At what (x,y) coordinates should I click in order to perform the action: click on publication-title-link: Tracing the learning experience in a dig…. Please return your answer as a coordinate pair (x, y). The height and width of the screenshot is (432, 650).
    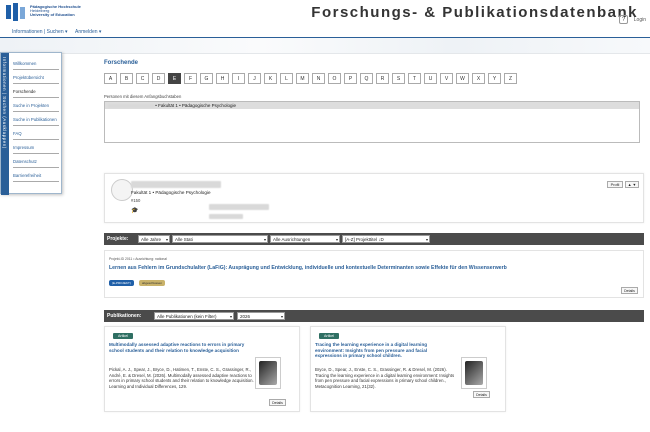
    Looking at the image, I should click on (385, 350).